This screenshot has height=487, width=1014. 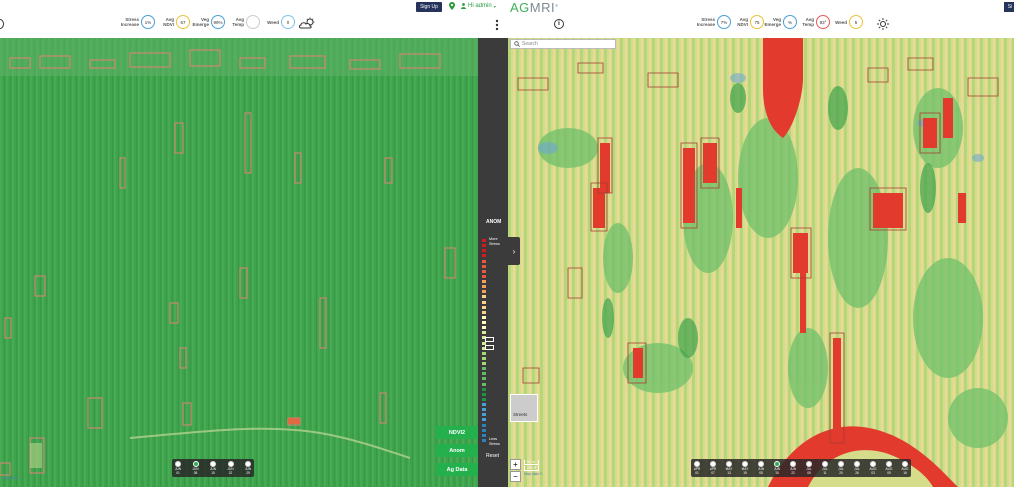 I want to click on stat-weed: Weed 0, so click(x=276, y=22).